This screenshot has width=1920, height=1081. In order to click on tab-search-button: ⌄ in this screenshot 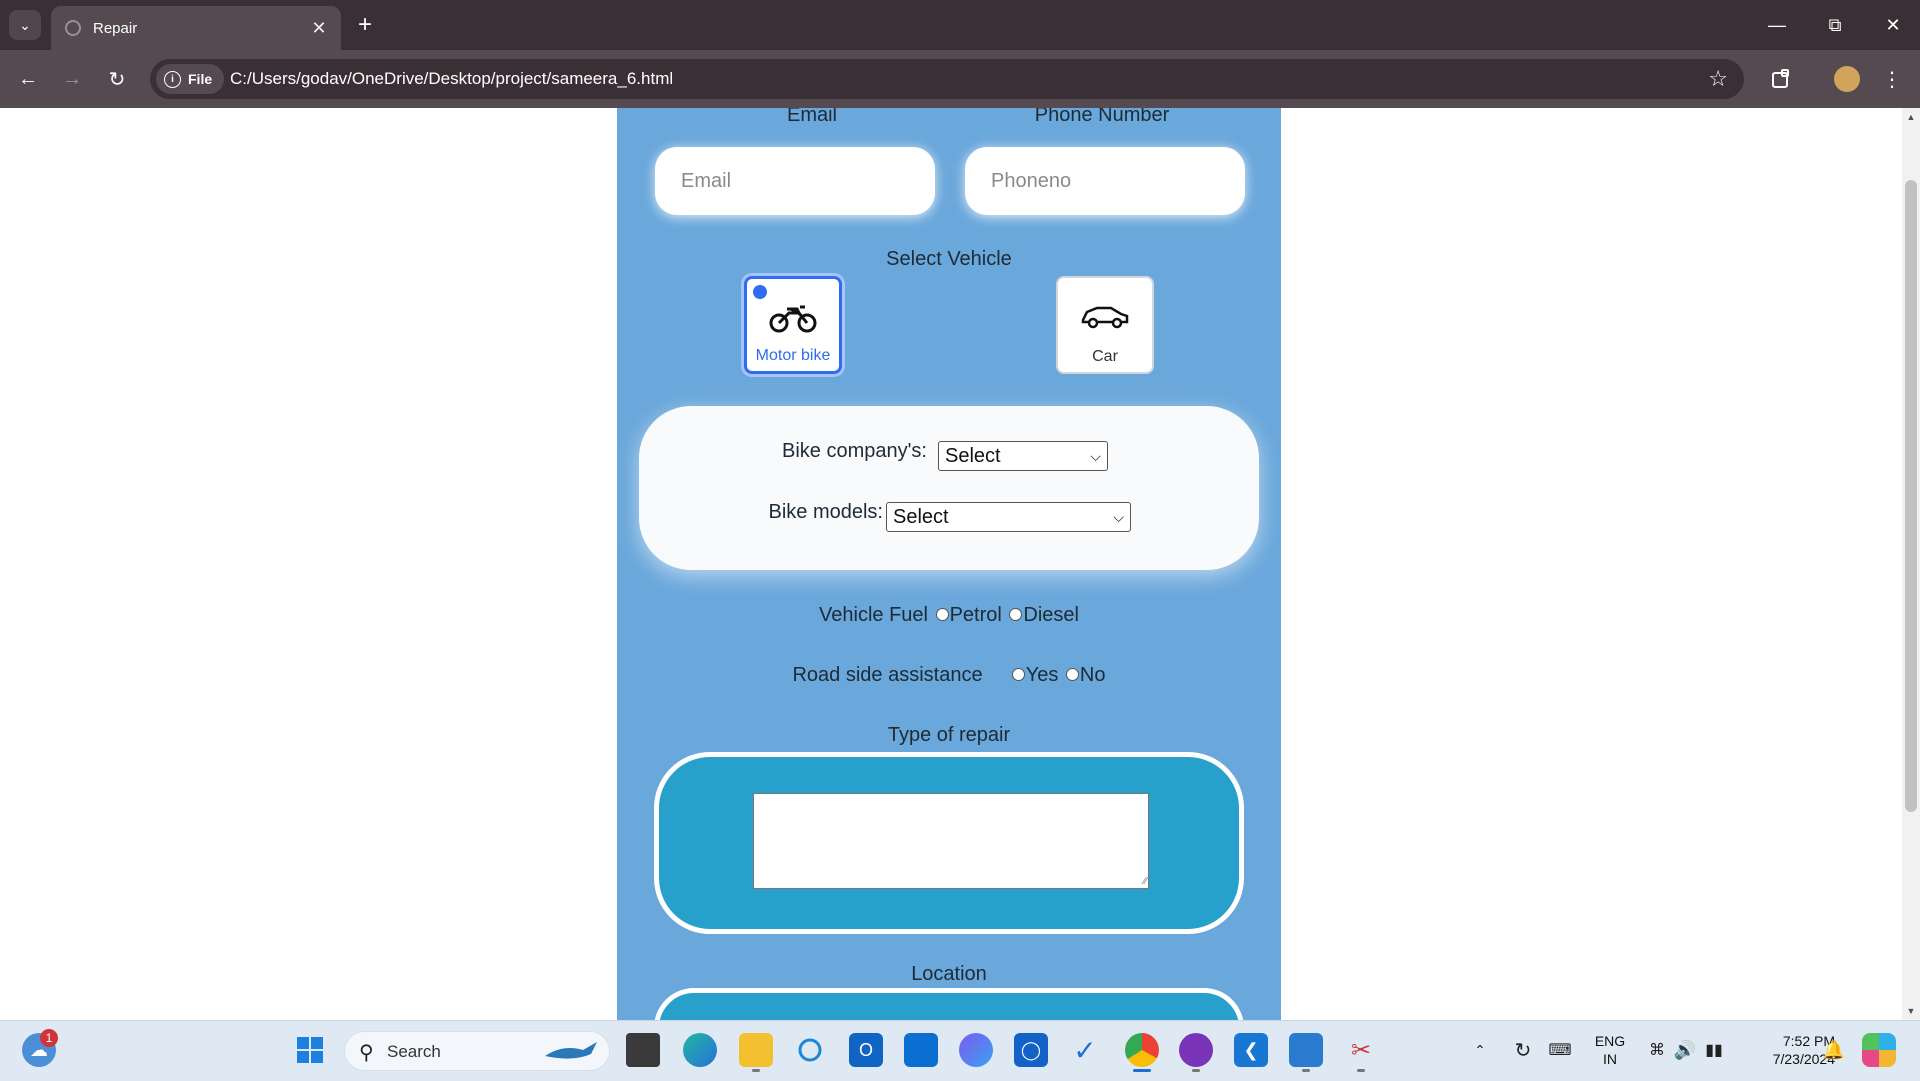, I will do `click(25, 25)`.